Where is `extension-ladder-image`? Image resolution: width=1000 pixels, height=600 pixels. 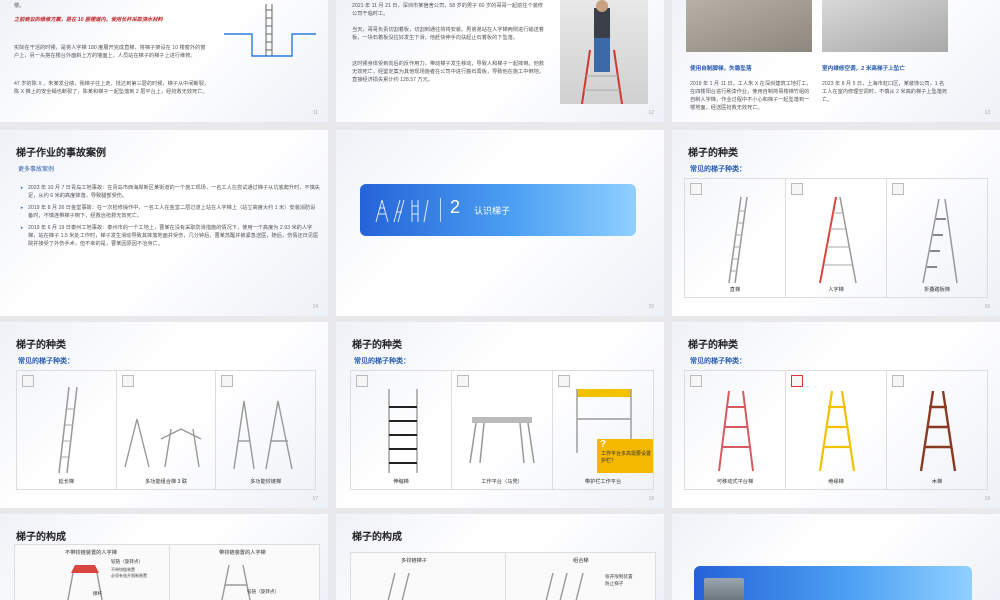
extension-ladder-image is located at coordinates (68, 430).